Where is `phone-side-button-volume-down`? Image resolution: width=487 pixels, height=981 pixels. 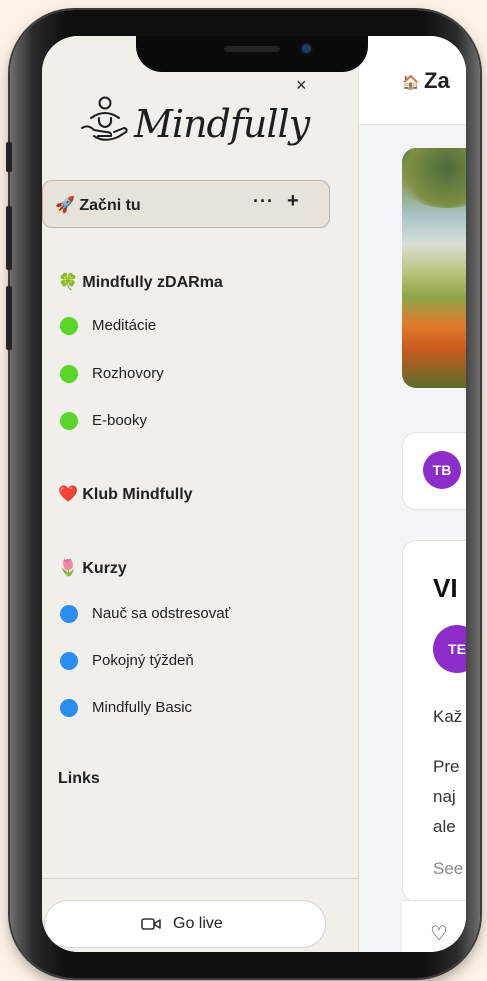 phone-side-button-volume-down is located at coordinates (9, 318).